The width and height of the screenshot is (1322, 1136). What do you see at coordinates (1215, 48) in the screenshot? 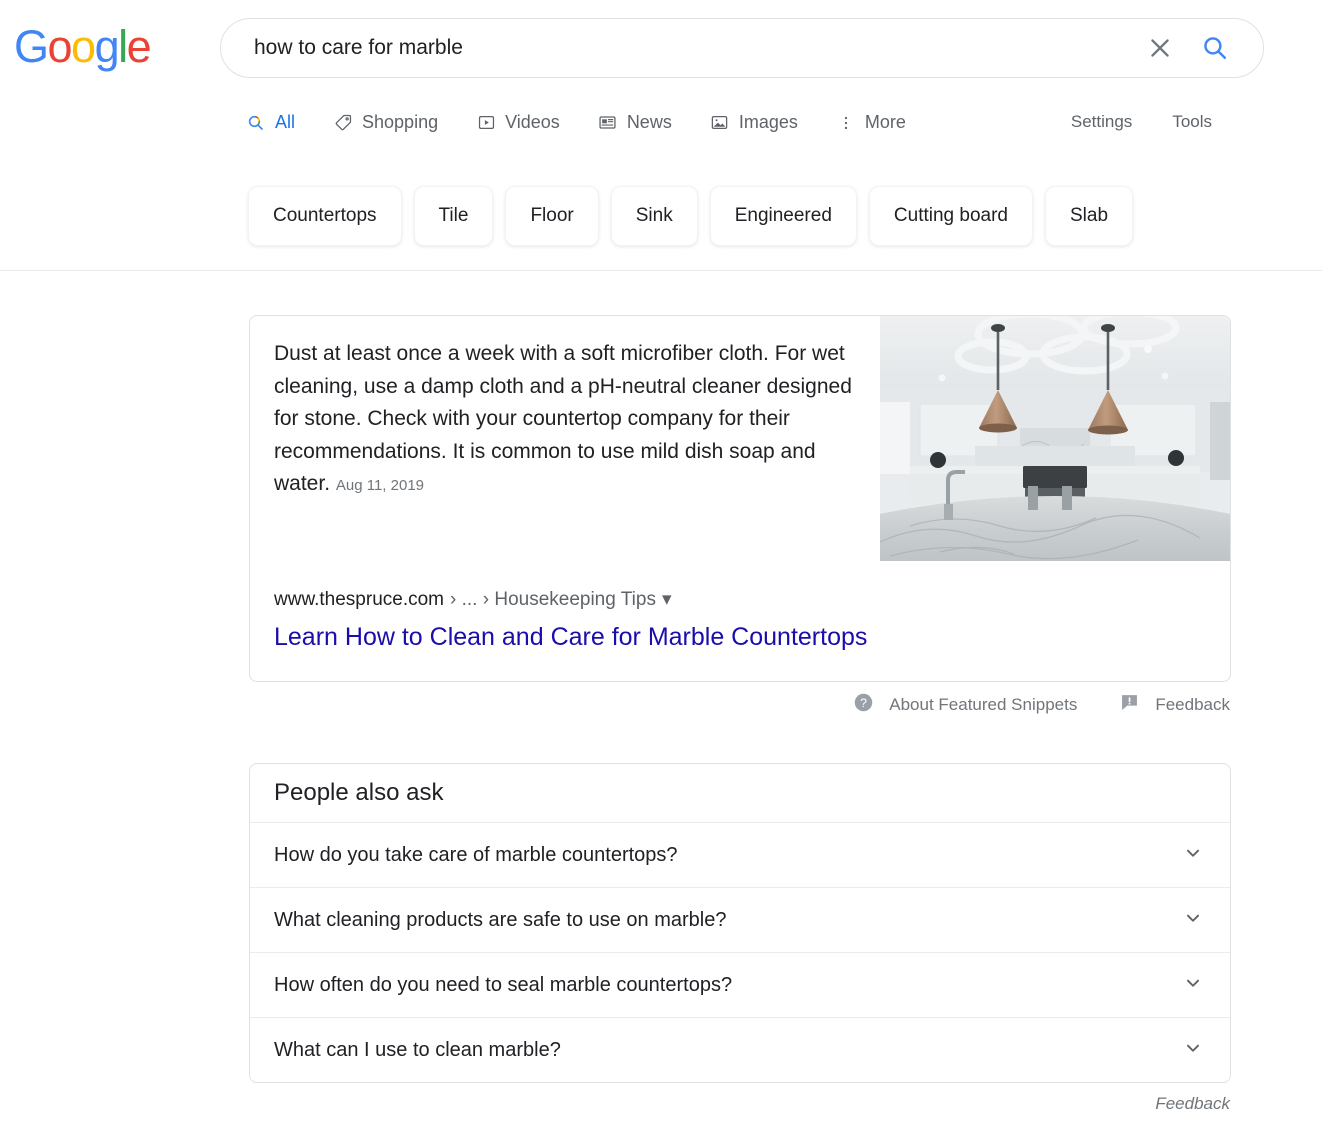
I see `search-icon` at bounding box center [1215, 48].